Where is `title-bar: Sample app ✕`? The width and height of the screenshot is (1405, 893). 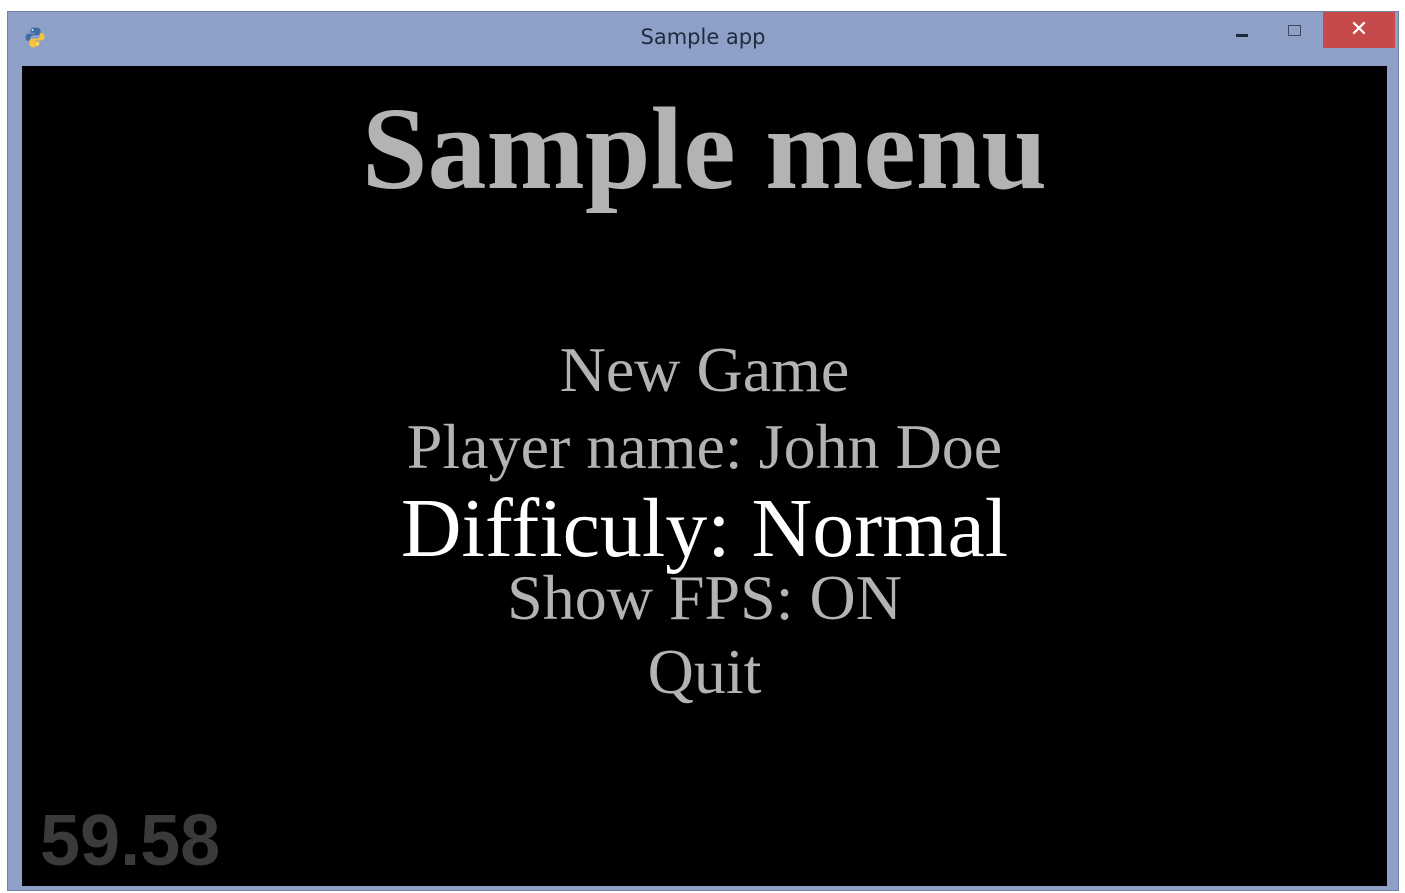 title-bar: Sample app ✕ is located at coordinates (703, 39).